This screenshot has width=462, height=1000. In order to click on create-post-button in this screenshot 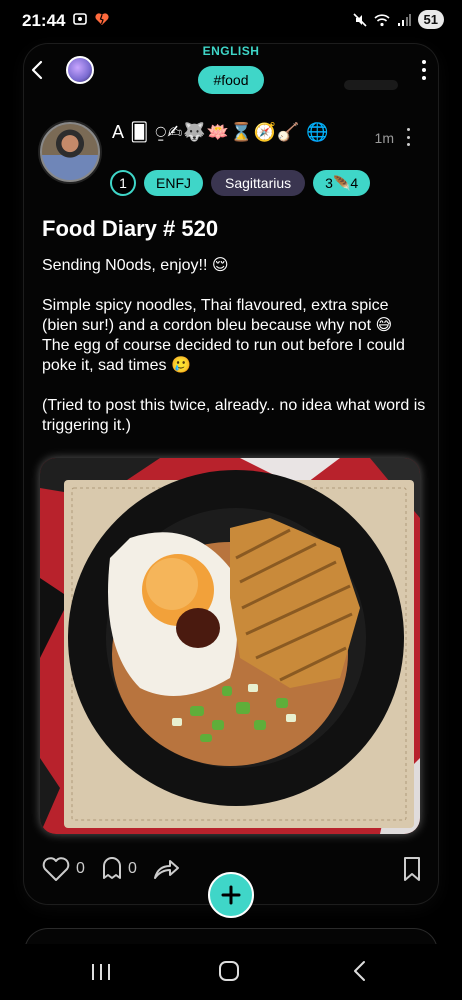, I will do `click(231, 895)`.